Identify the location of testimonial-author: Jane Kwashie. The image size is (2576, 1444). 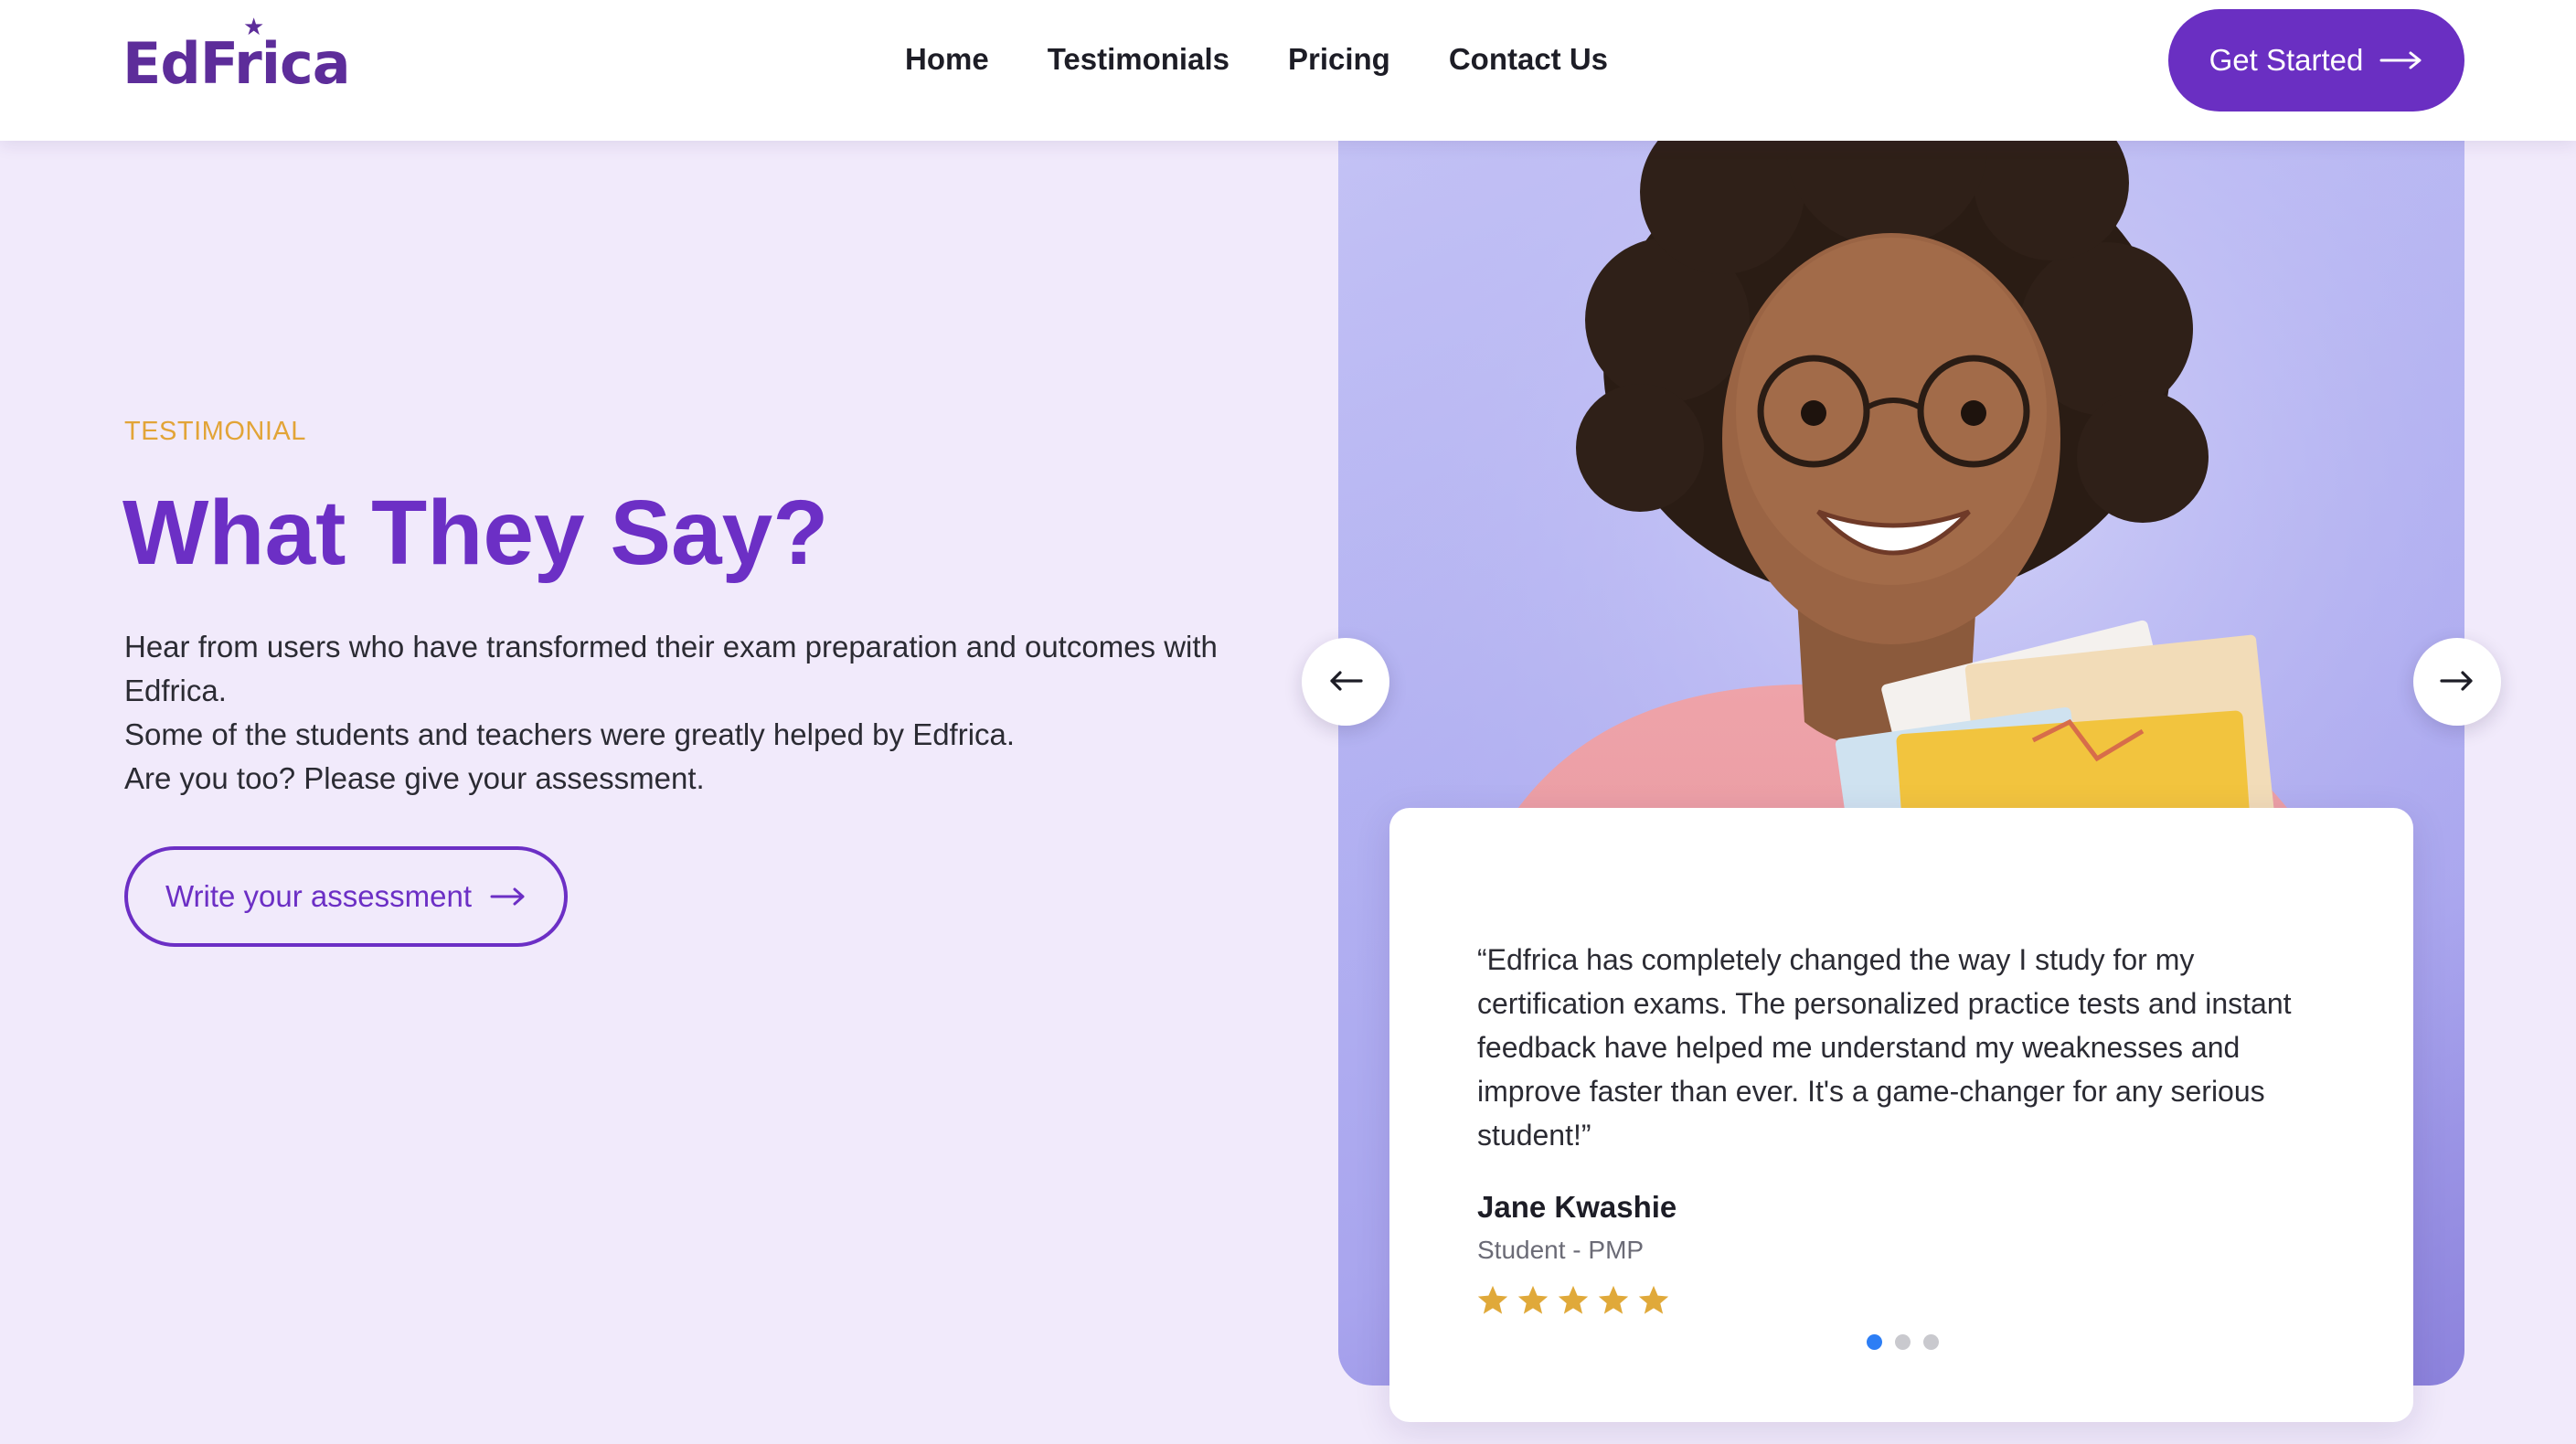
(1577, 1207).